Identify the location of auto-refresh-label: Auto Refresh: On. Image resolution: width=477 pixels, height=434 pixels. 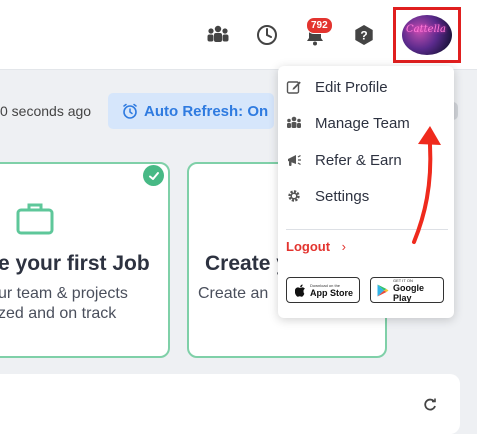
(206, 111).